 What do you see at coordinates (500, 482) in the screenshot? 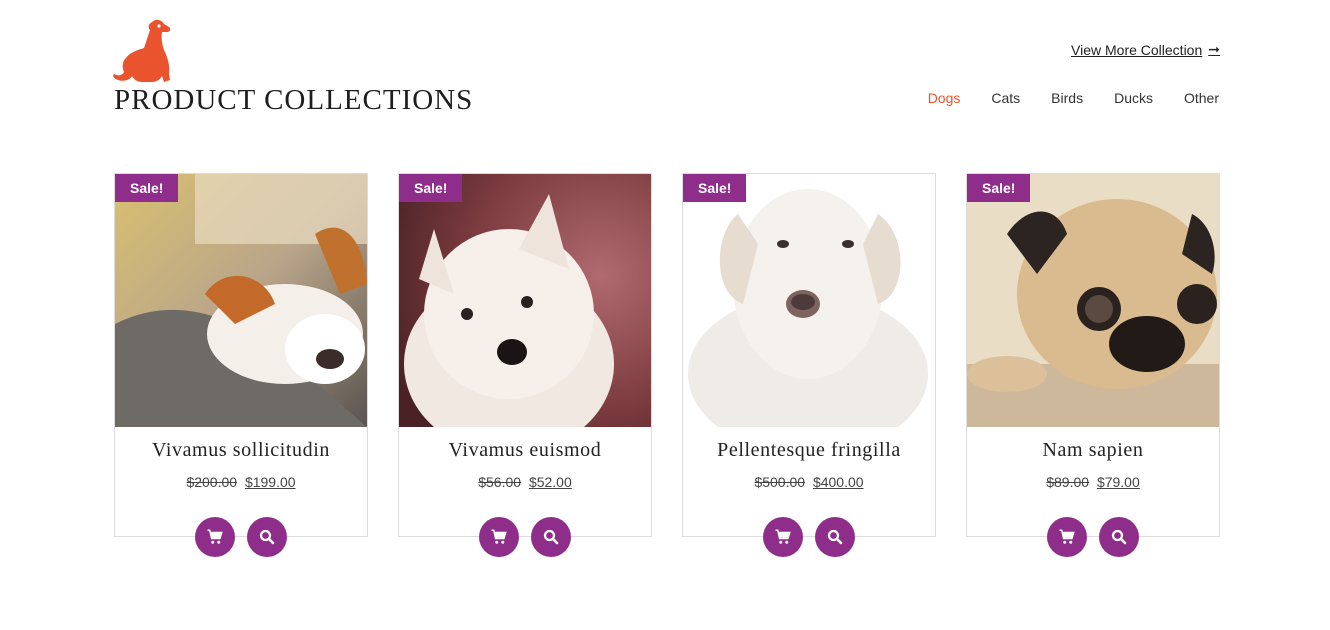
I see `old-price: $56.00` at bounding box center [500, 482].